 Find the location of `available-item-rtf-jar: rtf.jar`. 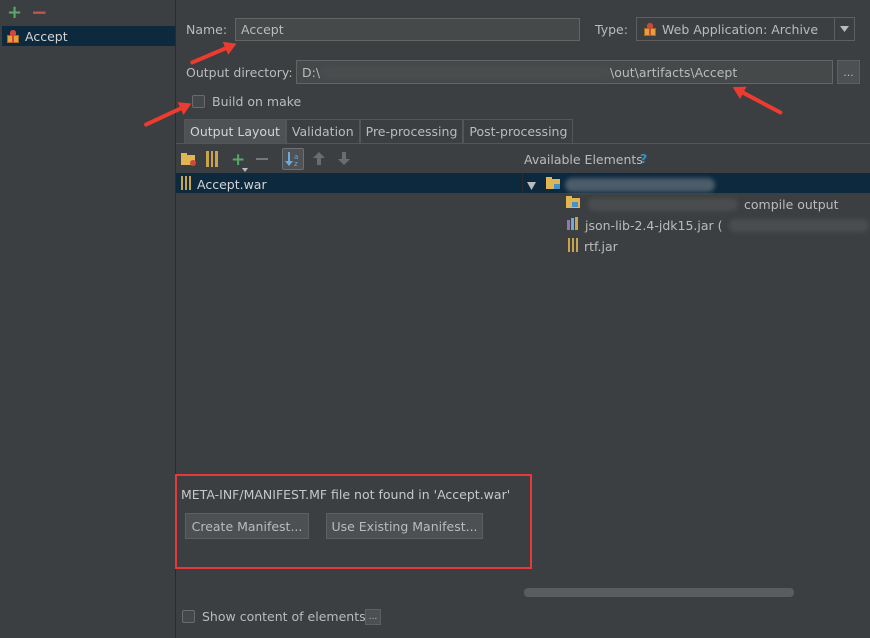

available-item-rtf-jar: rtf.jar is located at coordinates (593, 246).